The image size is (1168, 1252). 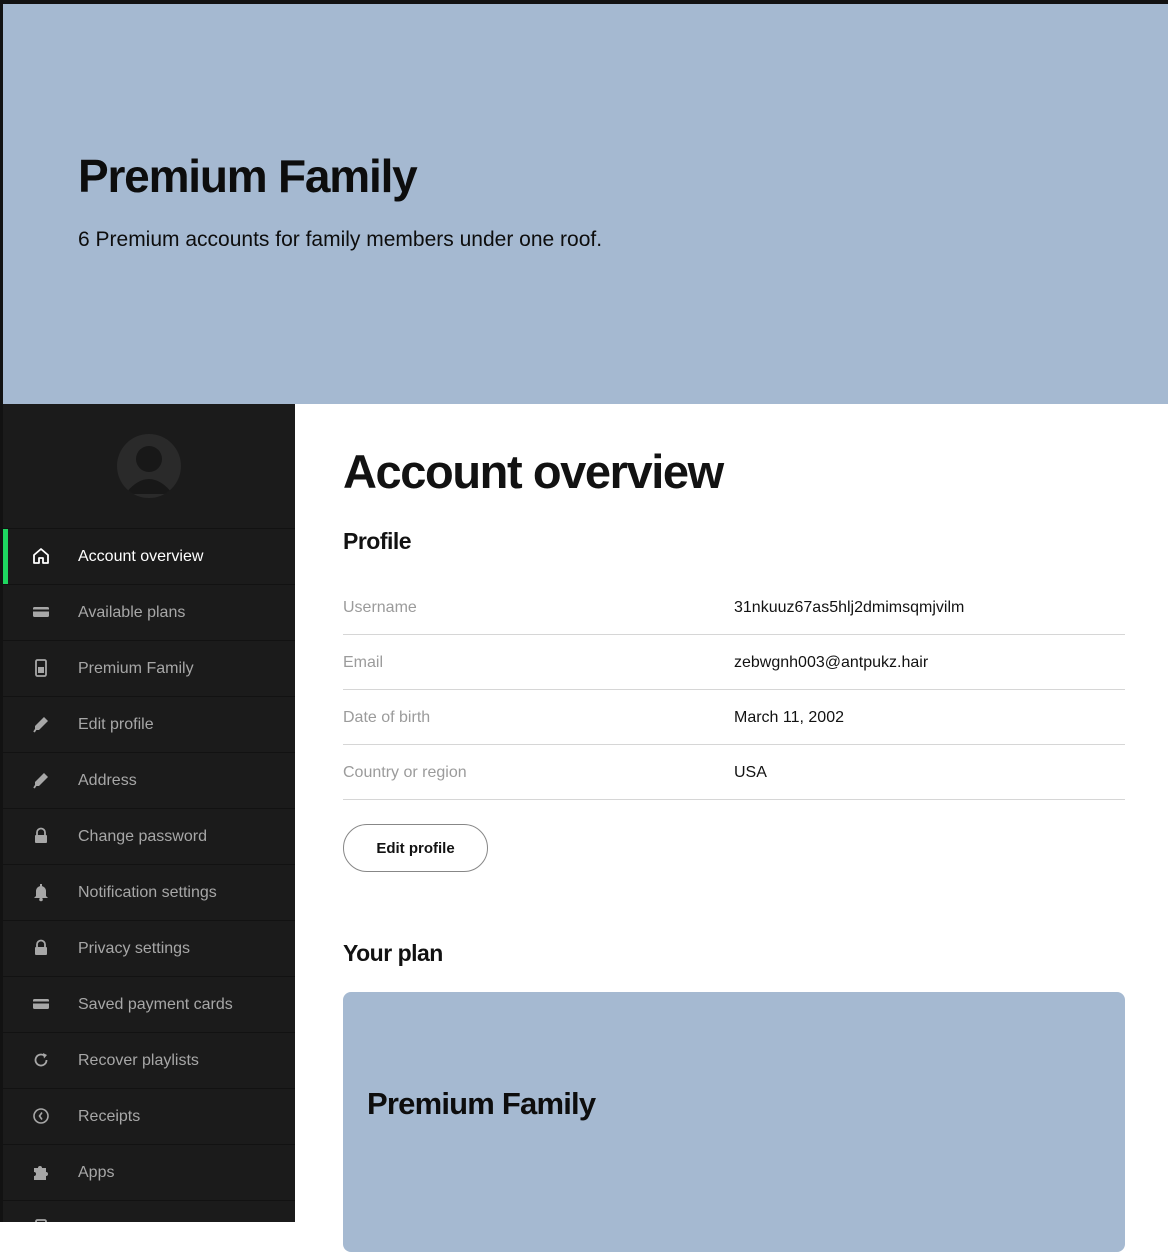 I want to click on profile-value: USA, so click(x=750, y=772).